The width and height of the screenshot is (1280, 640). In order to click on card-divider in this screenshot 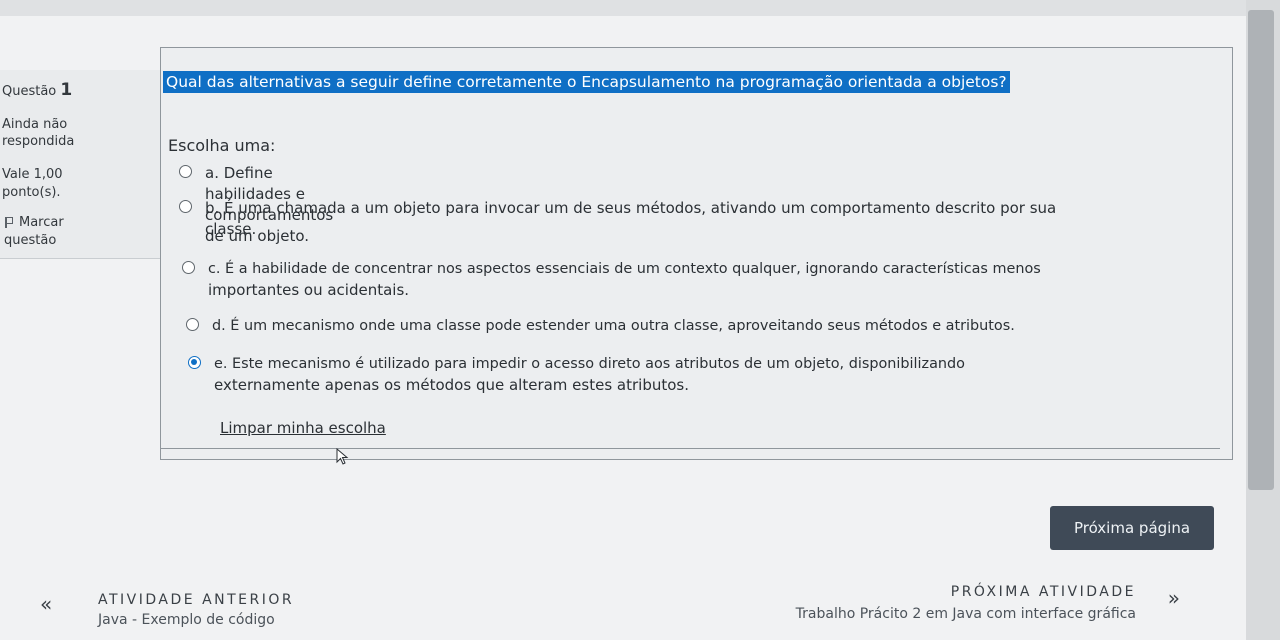, I will do `click(690, 448)`.